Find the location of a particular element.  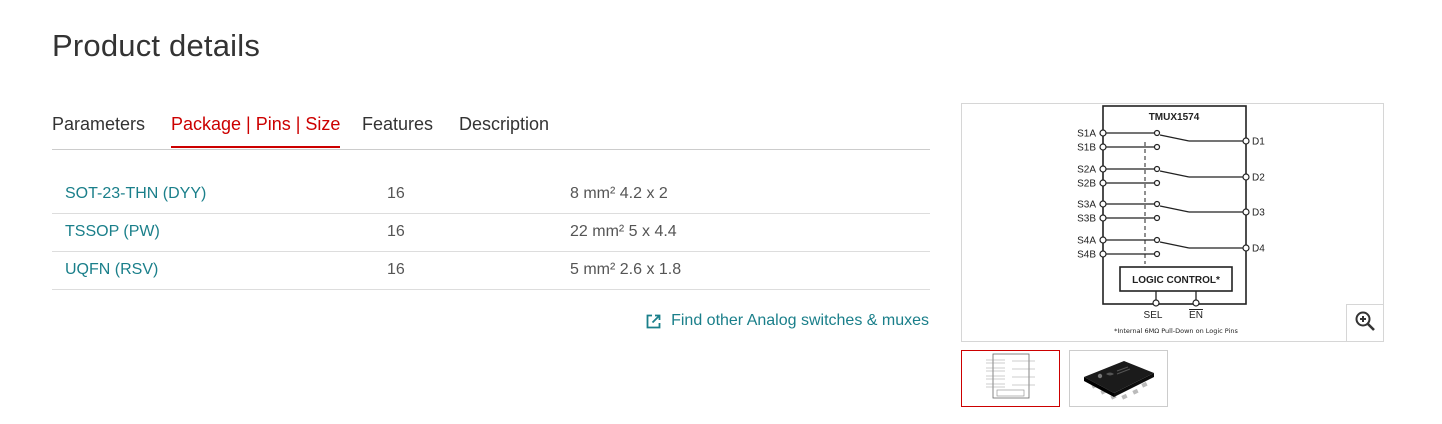

package-size: 5 mm² 2.6 x 1.8 is located at coordinates (626, 269).